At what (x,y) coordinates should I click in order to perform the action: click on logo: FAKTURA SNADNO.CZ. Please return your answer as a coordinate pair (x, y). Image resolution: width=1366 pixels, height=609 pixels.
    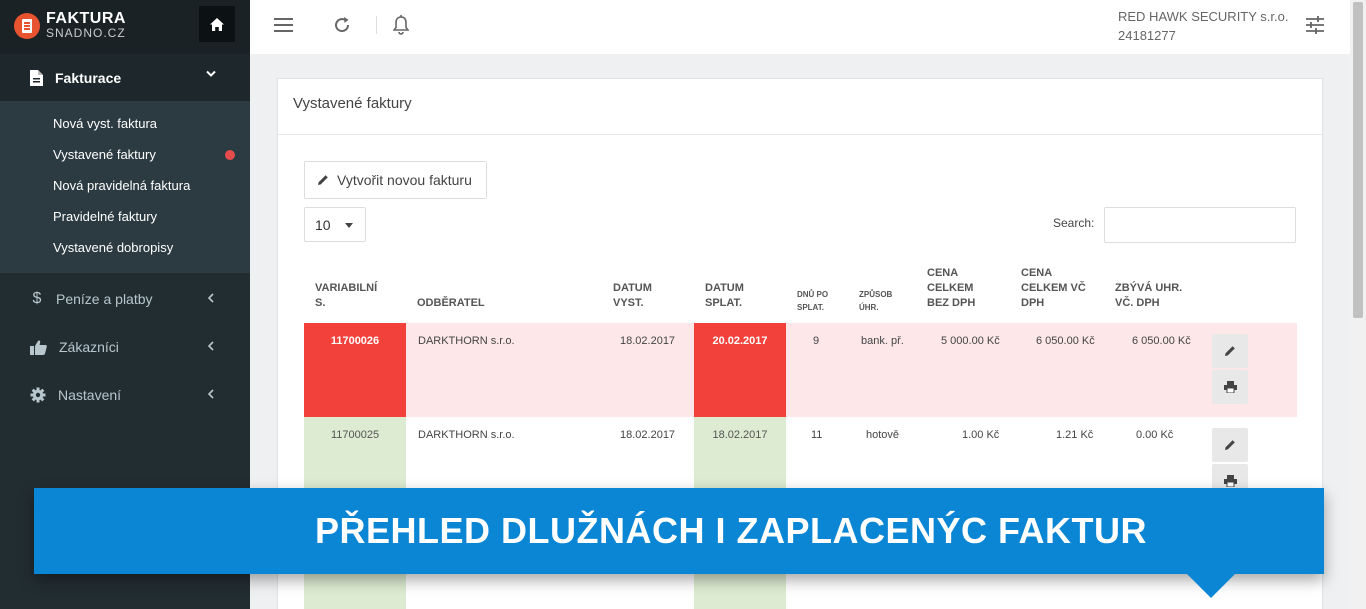
    Looking at the image, I should click on (70, 25).